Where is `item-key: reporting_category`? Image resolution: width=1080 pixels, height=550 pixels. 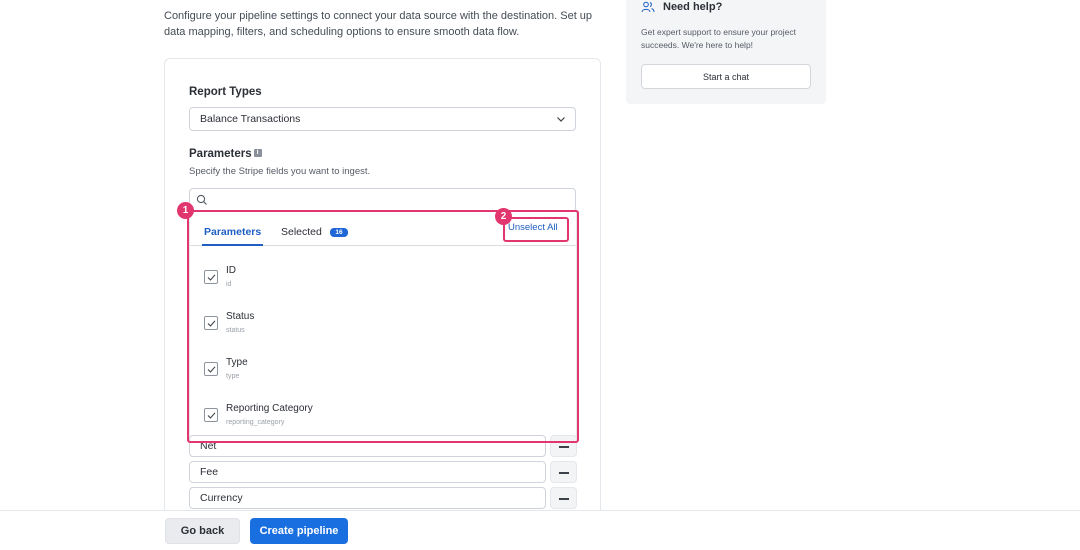 item-key: reporting_category is located at coordinates (255, 422).